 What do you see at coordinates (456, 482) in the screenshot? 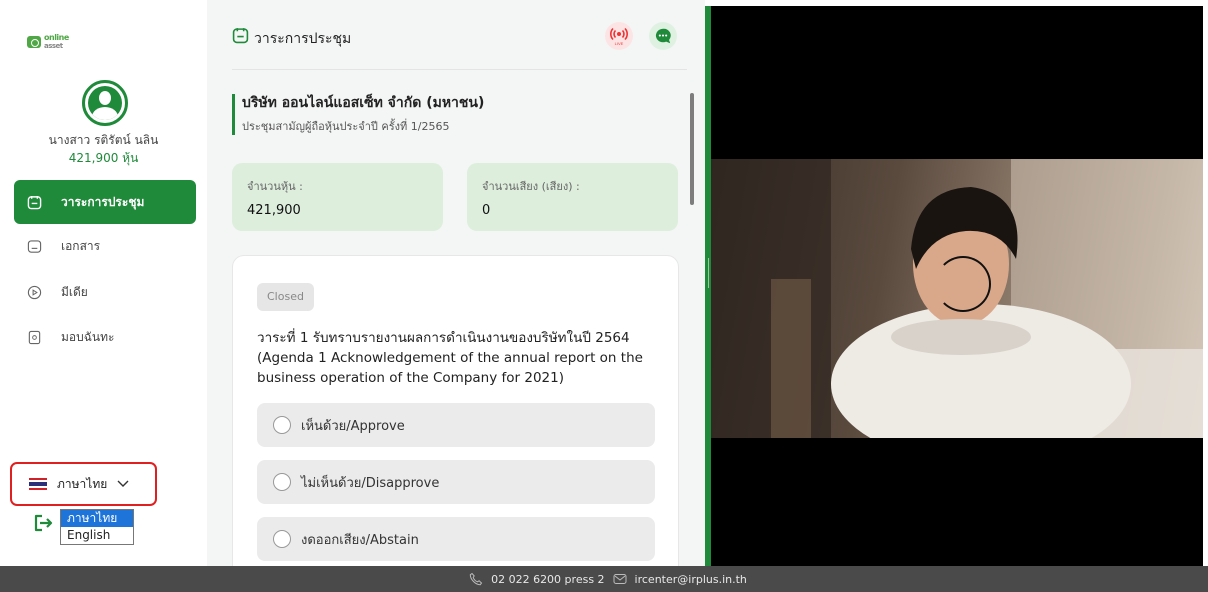
I see `vote-option-disapprove: ไม่เห็นด้วย/Disapprove` at bounding box center [456, 482].